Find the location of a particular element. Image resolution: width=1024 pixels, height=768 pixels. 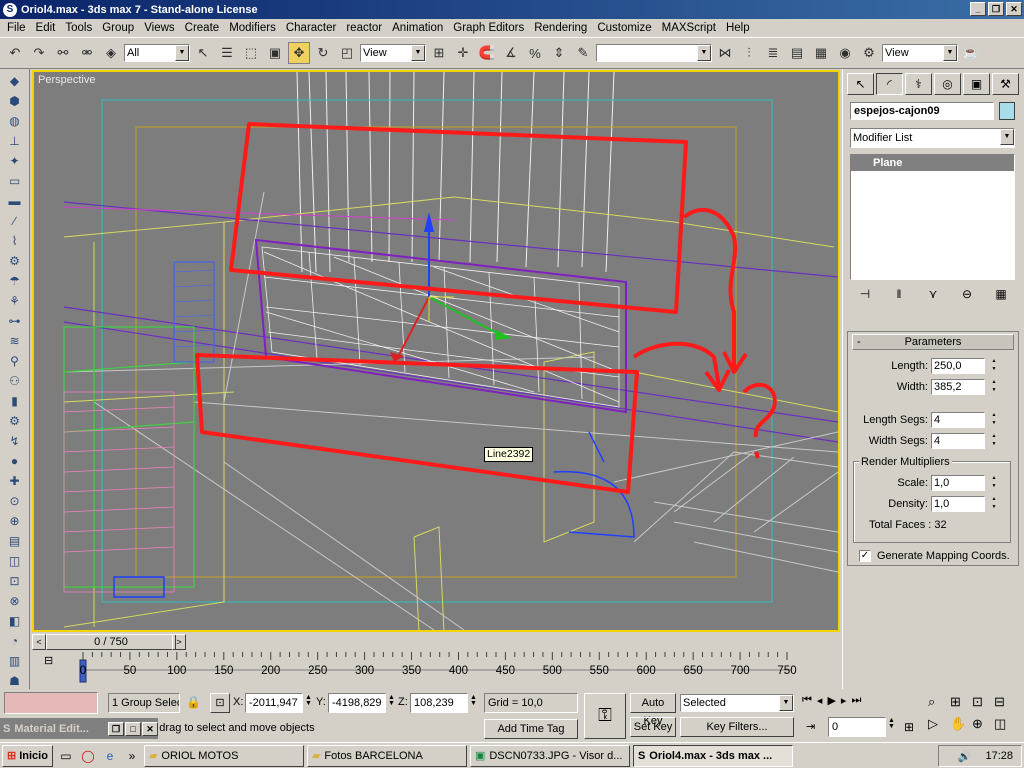

viewport-label: Perspective is located at coordinates (66, 80).